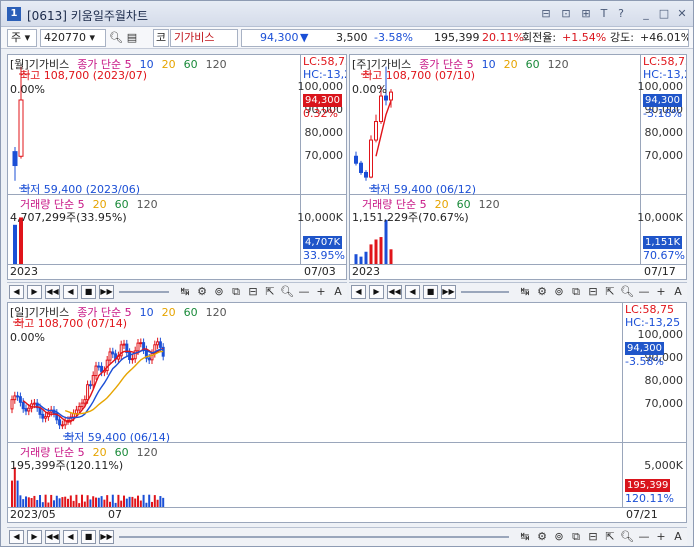 The height and width of the screenshot is (547, 694). What do you see at coordinates (116, 38) in the screenshot?
I see `search-icon: 🔍︎` at bounding box center [116, 38].